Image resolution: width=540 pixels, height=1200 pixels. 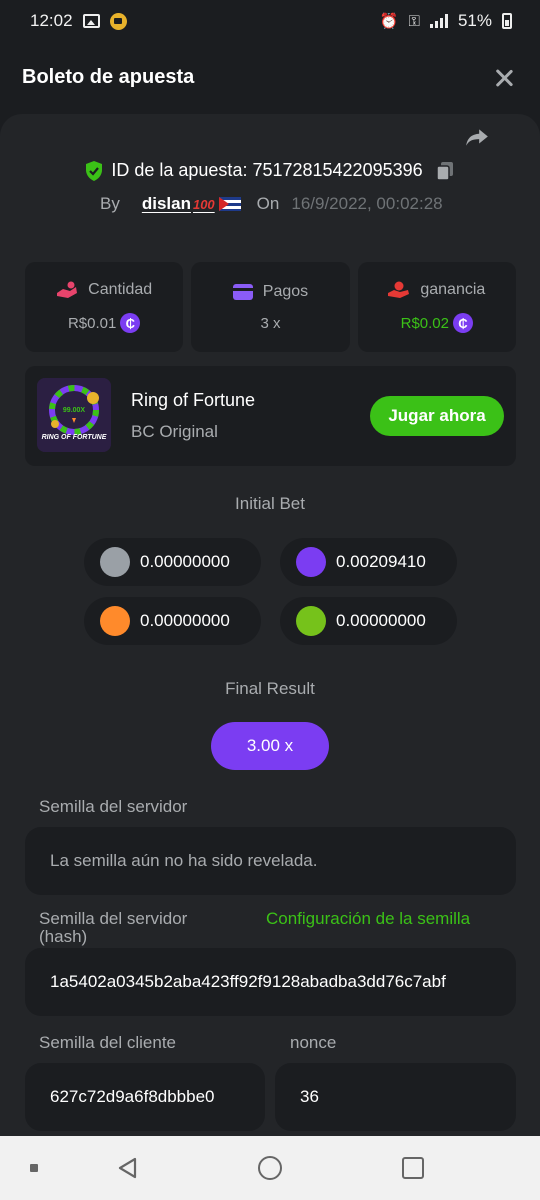 What do you see at coordinates (413, 1168) in the screenshot?
I see `recent-apps-icon` at bounding box center [413, 1168].